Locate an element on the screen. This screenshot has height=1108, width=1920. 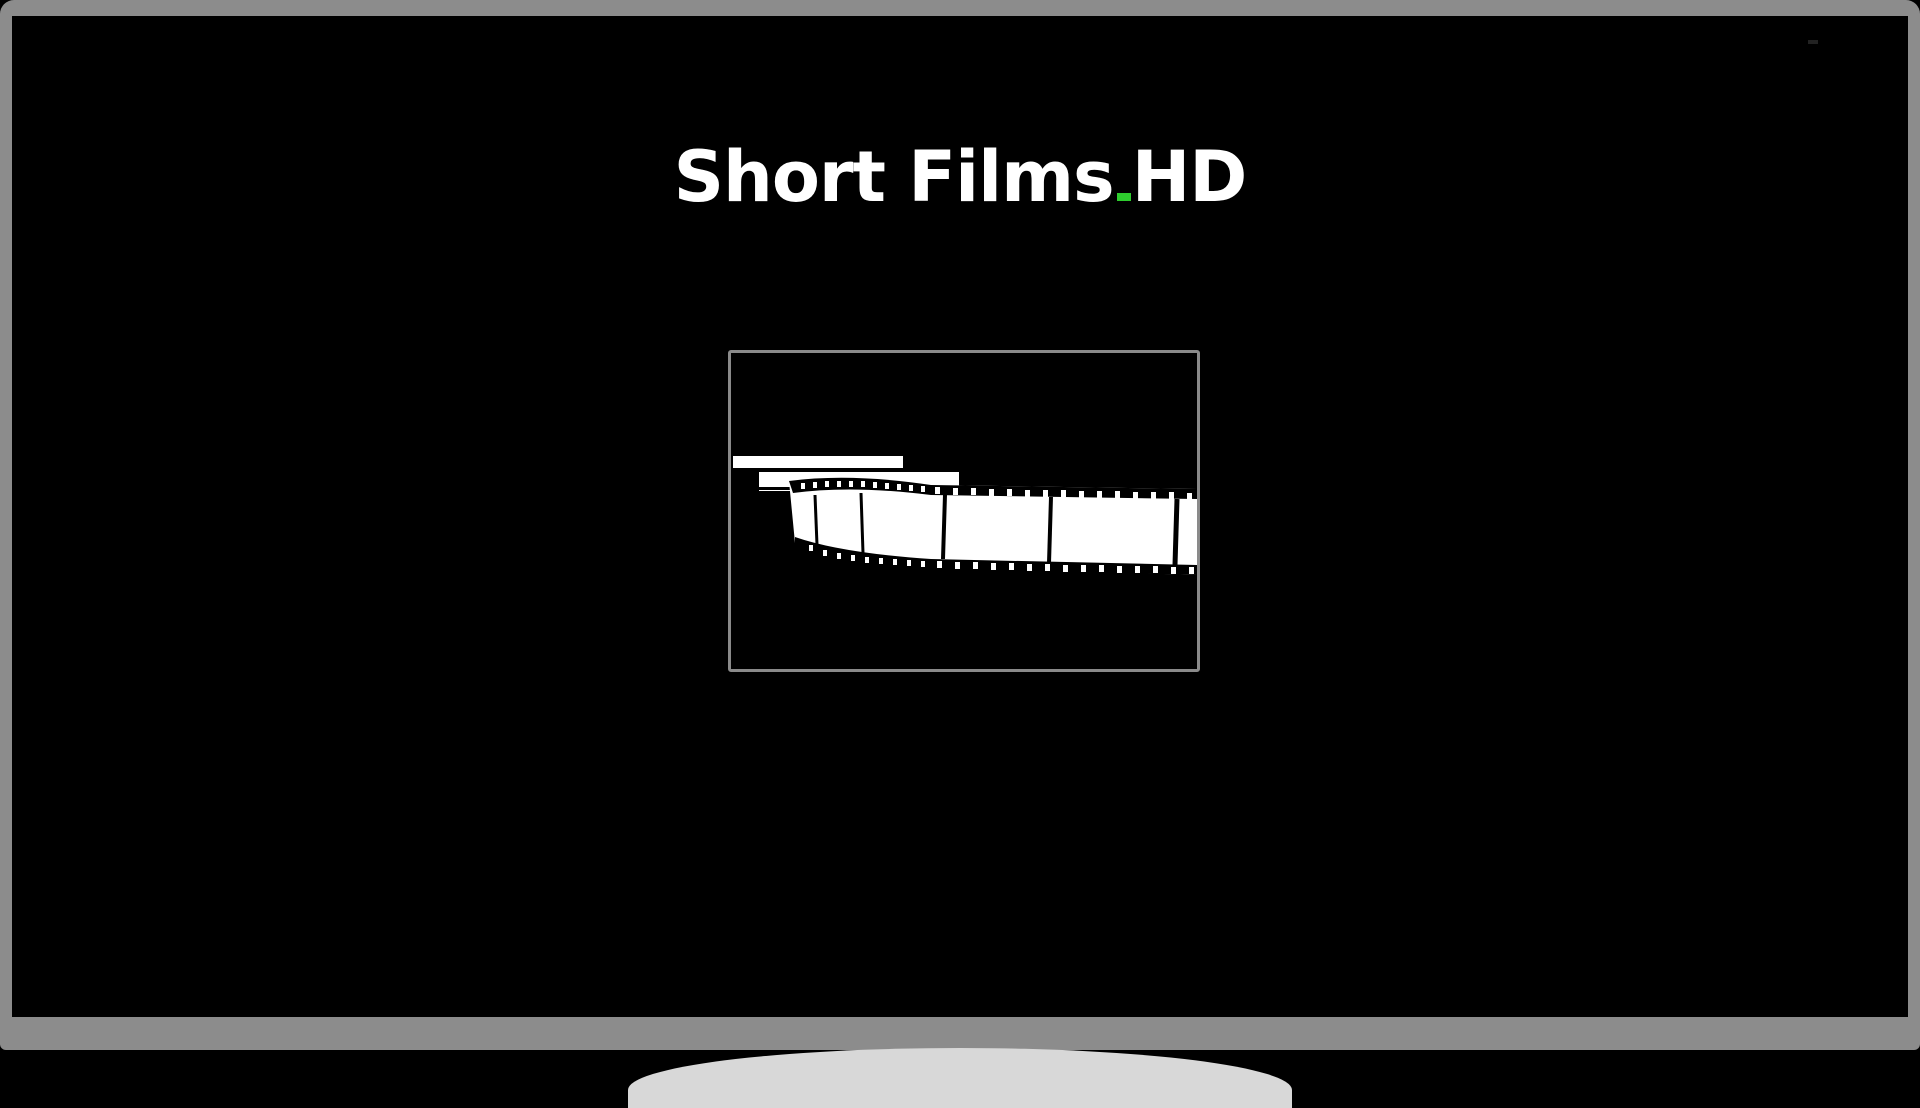
tv-stand is located at coordinates (960, 1078).